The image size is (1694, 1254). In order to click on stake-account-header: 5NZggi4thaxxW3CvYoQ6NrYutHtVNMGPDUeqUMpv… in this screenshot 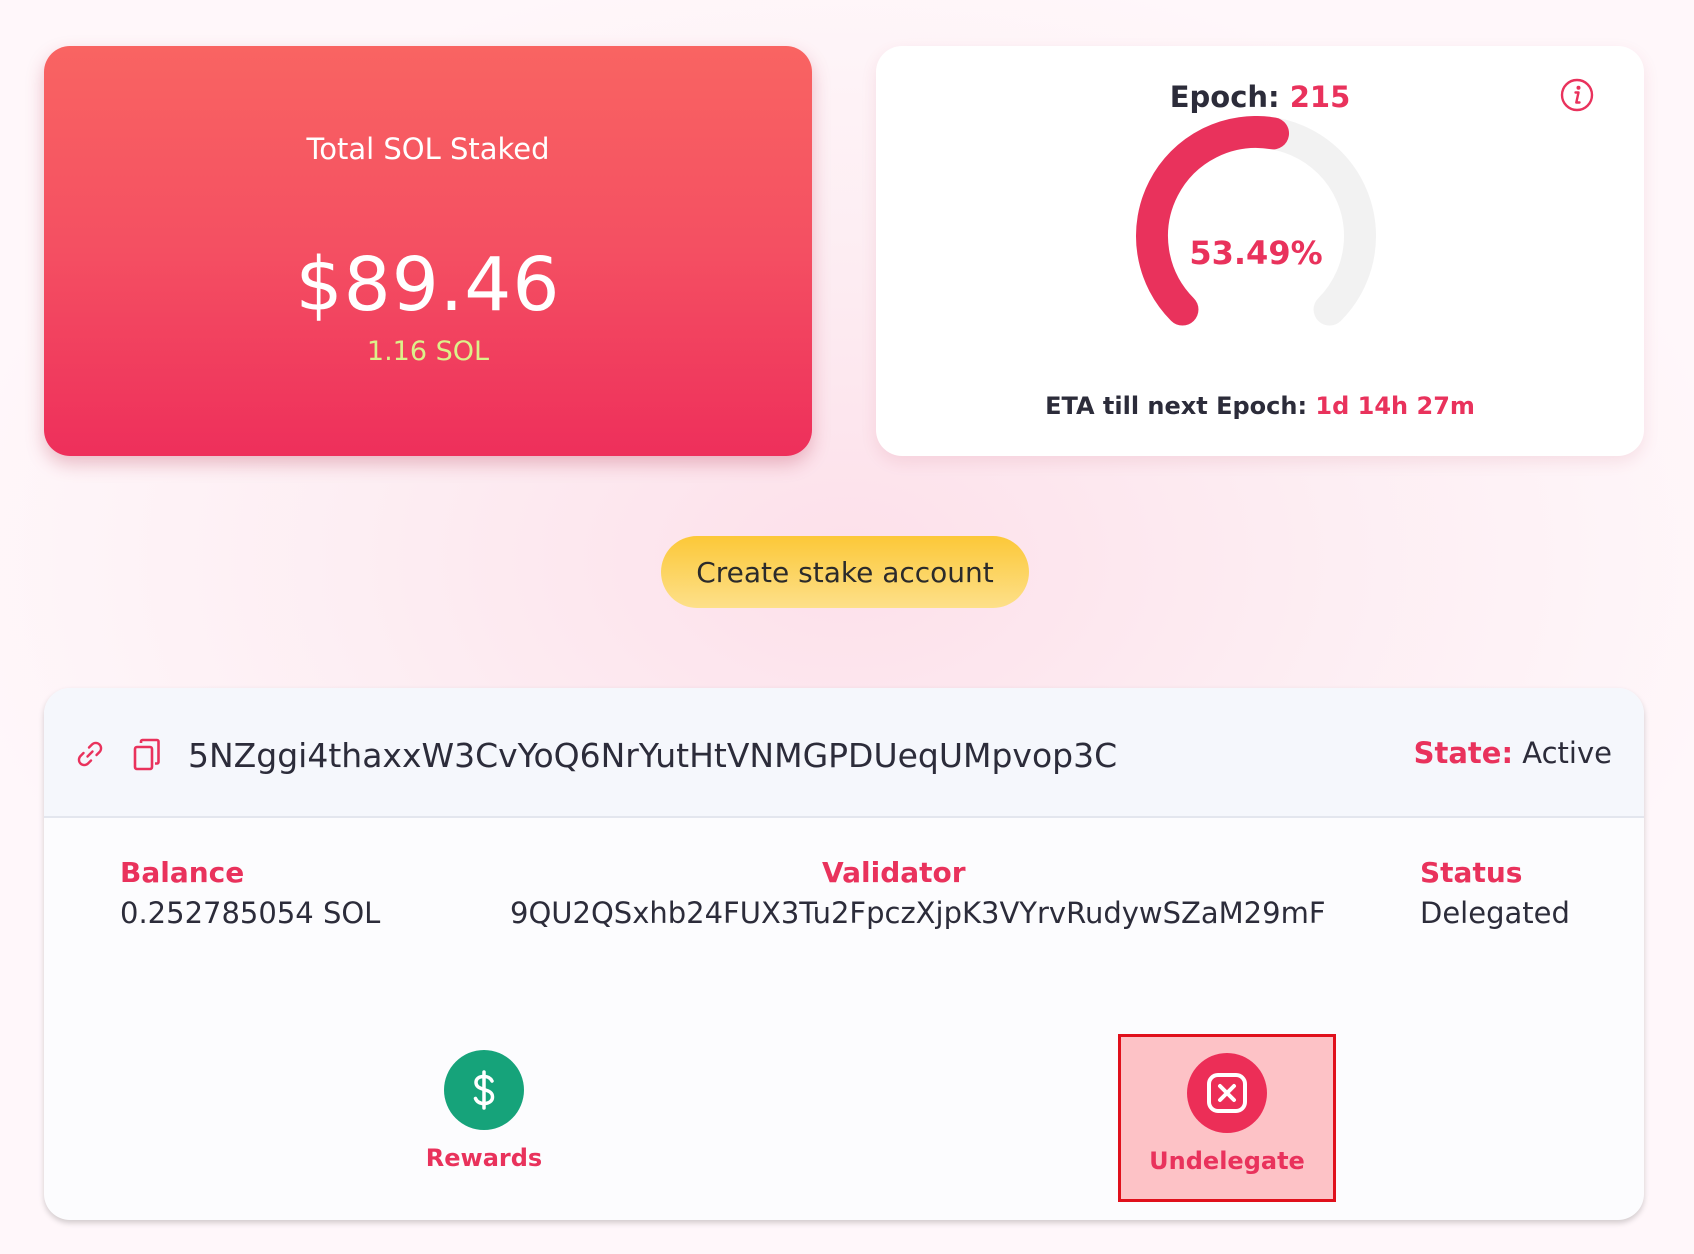, I will do `click(844, 753)`.